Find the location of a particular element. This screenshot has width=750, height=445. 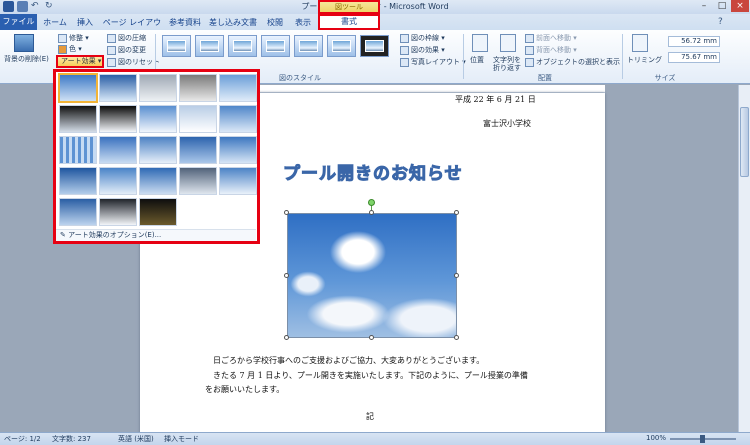

zoom-slider-thumb is located at coordinates (702, 439).